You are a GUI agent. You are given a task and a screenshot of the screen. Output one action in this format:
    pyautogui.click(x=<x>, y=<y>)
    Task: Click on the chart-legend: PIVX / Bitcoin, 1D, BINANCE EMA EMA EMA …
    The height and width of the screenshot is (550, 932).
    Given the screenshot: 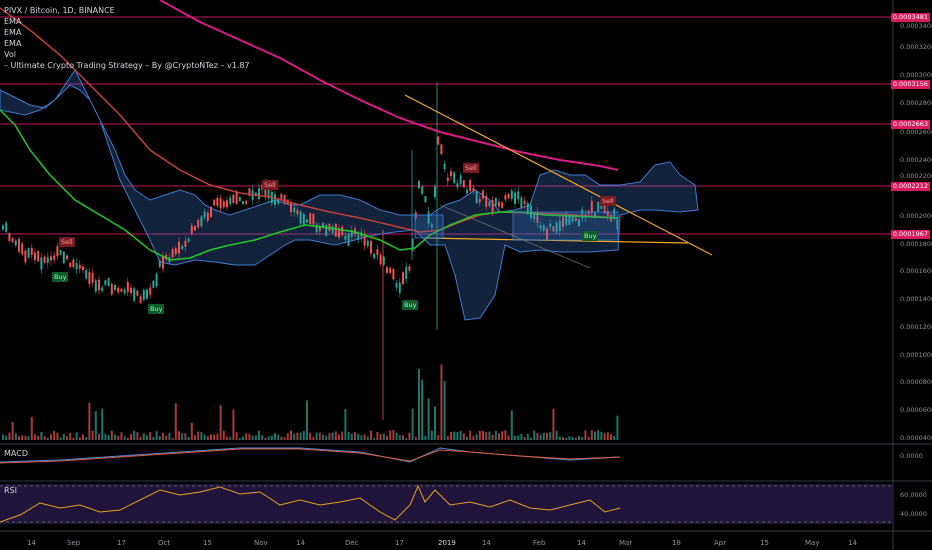 What is the action you would take?
    pyautogui.click(x=127, y=38)
    